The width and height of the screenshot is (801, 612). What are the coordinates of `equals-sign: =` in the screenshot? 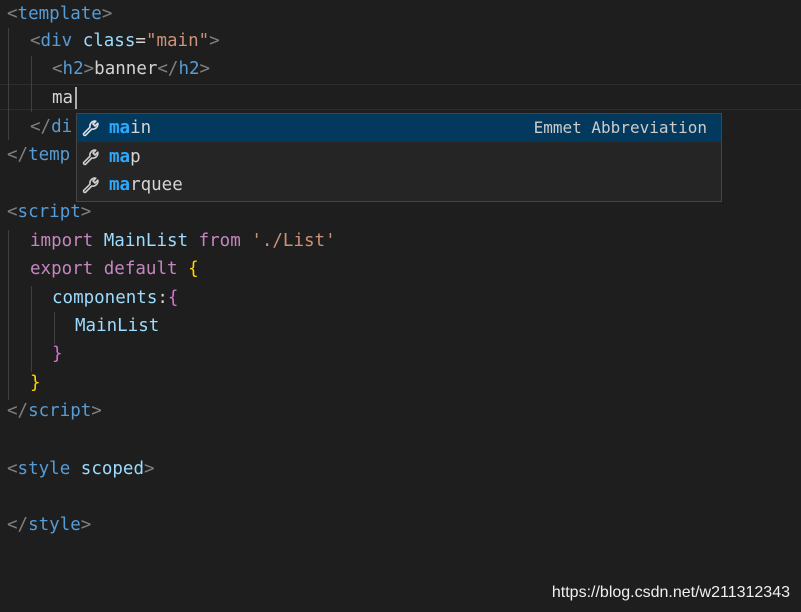 It's located at (140, 41).